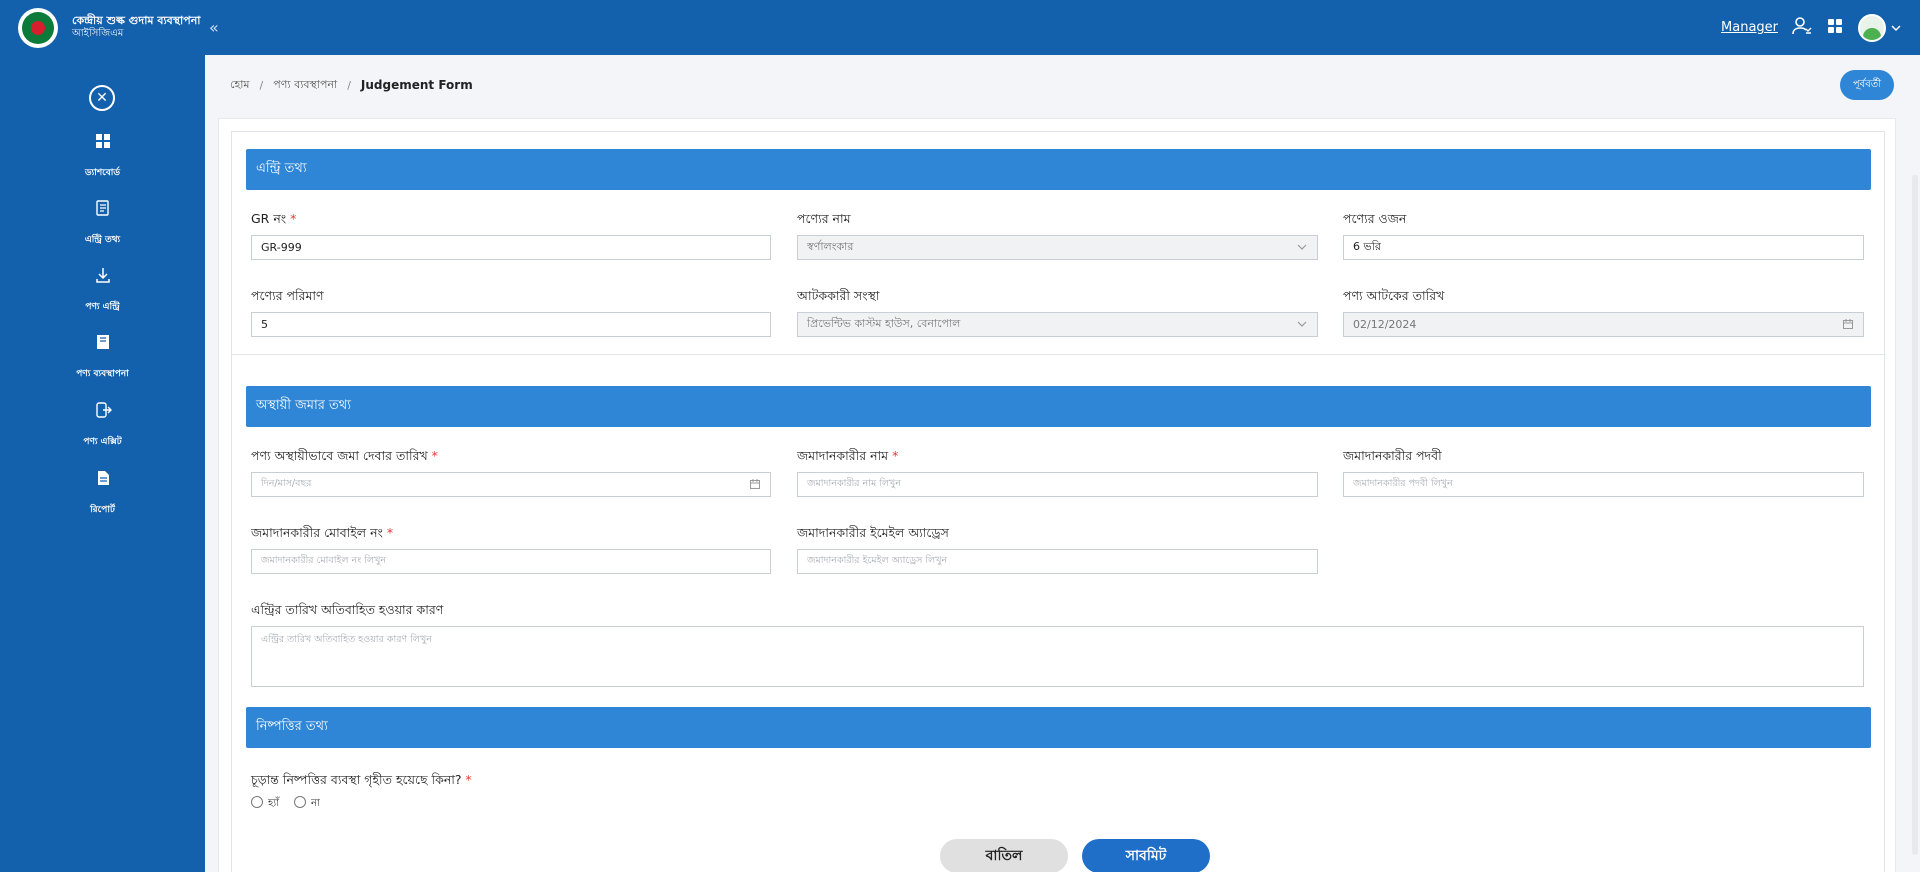 The height and width of the screenshot is (872, 1920). Describe the element at coordinates (315, 803) in the screenshot. I see `radio-no-label: না` at that location.